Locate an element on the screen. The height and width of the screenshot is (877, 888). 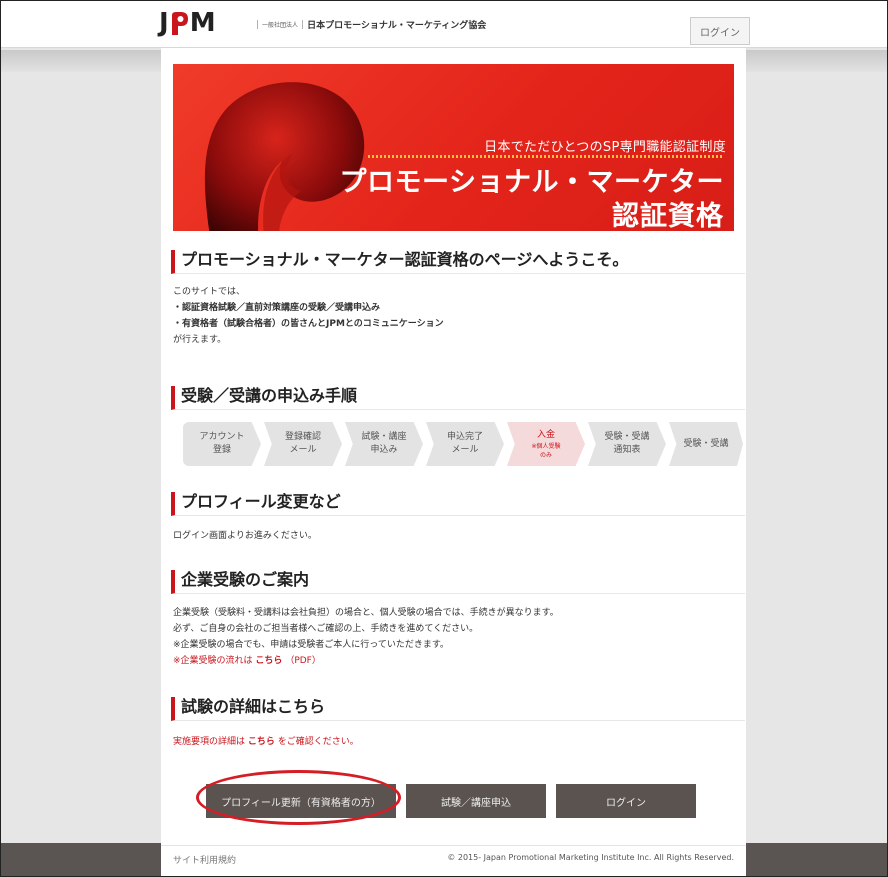
corporate-flow-label: ※企業受験の流れは is located at coordinates (213, 661).